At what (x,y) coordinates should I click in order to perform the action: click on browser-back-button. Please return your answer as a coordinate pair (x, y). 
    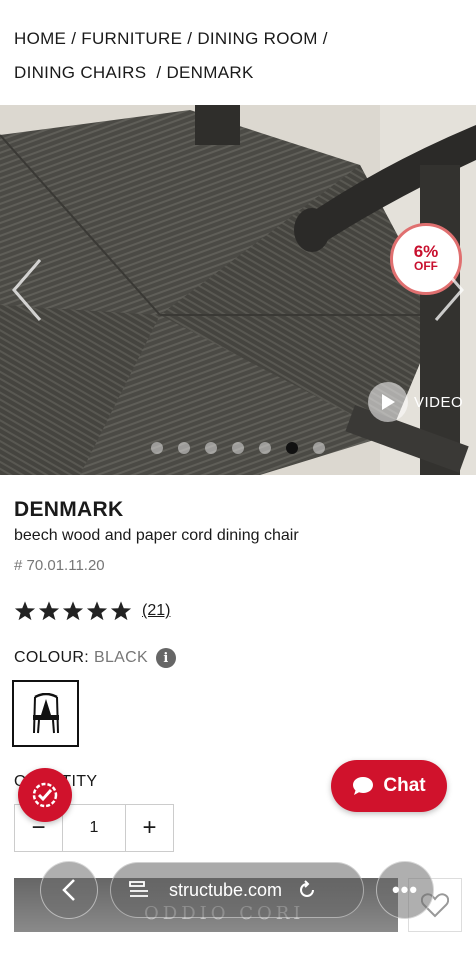
    Looking at the image, I should click on (69, 890).